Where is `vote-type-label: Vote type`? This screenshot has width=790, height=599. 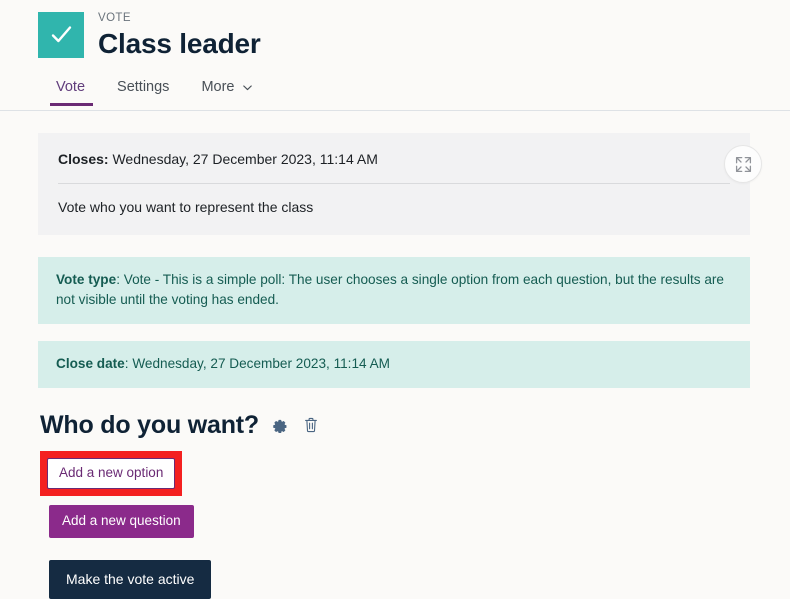 vote-type-label: Vote type is located at coordinates (86, 279).